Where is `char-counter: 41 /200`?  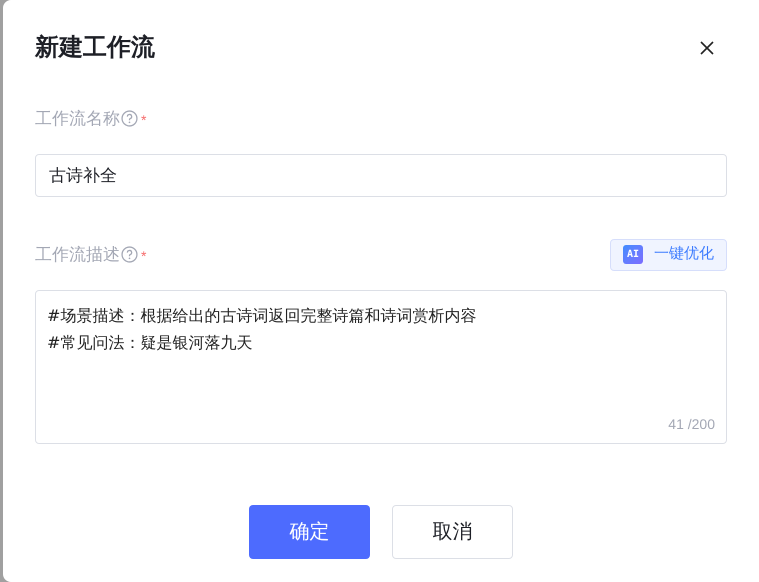
char-counter: 41 /200 is located at coordinates (691, 424).